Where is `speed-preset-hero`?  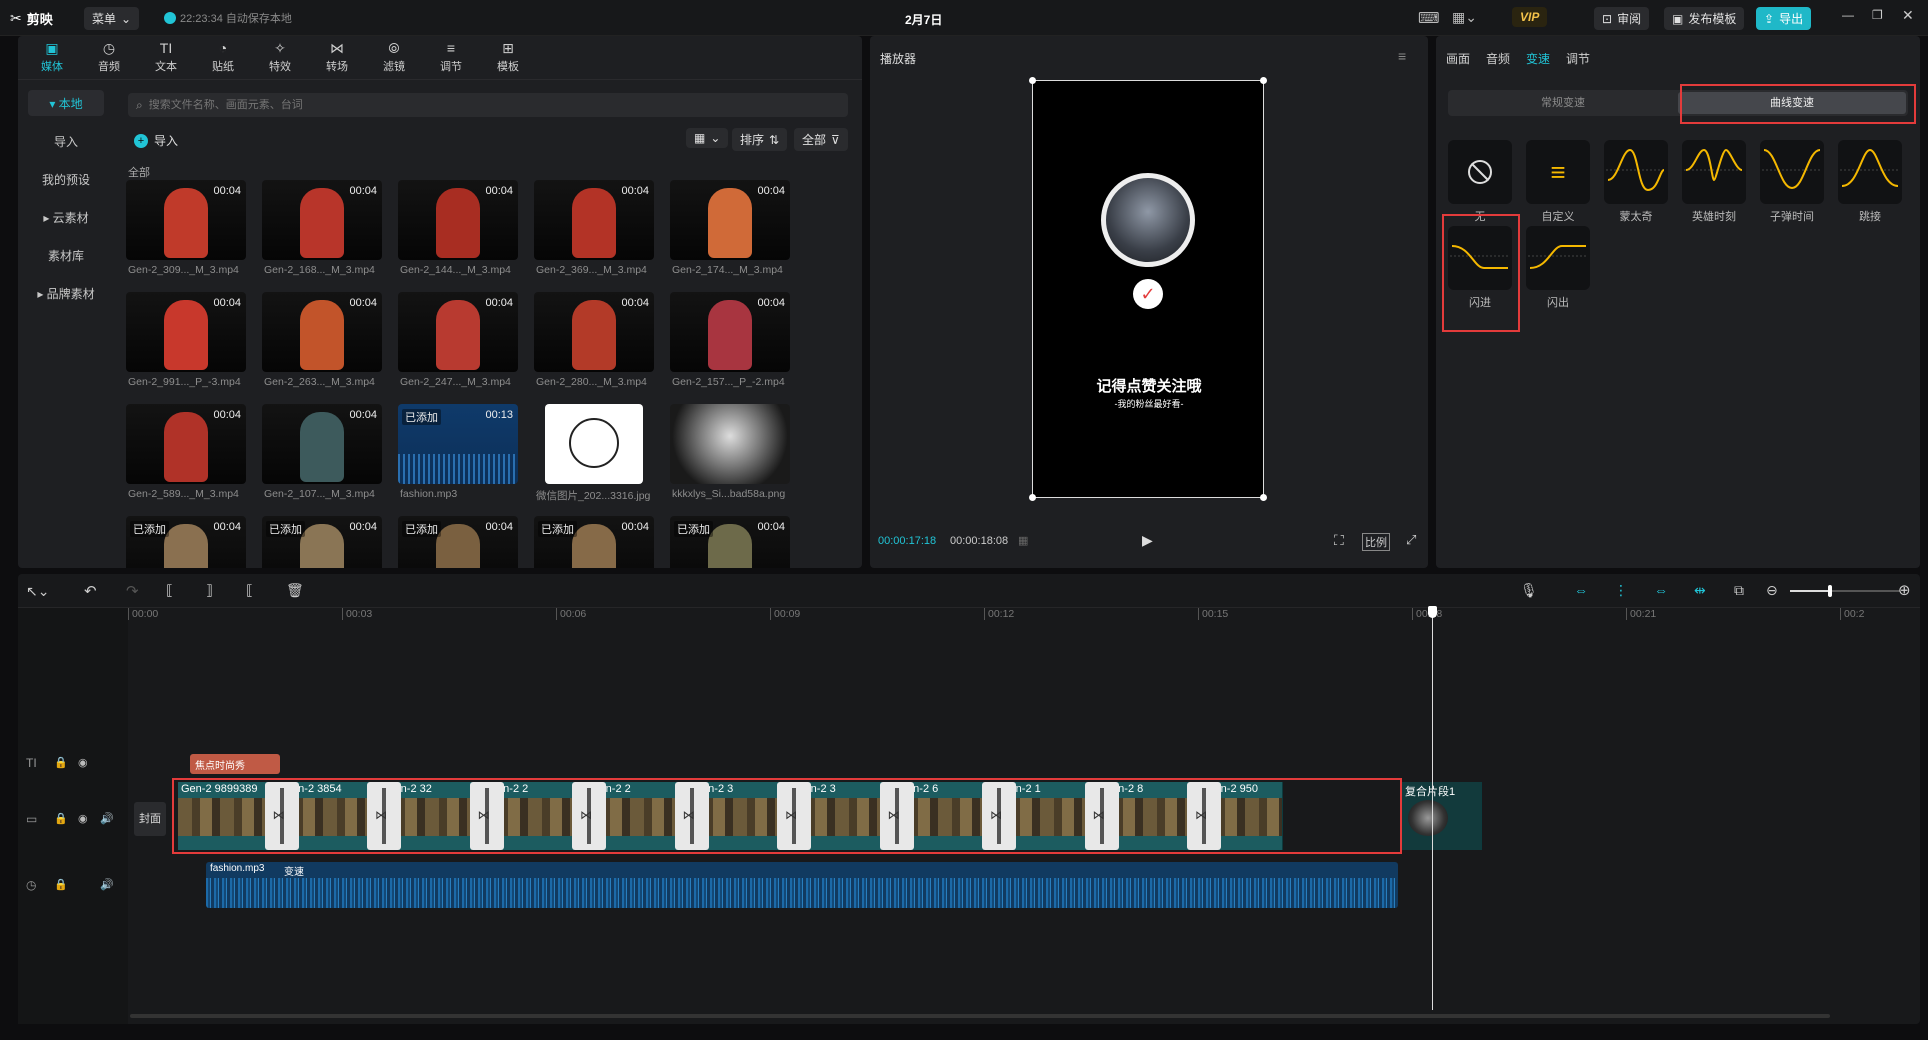
speed-preset-hero is located at coordinates (1714, 172).